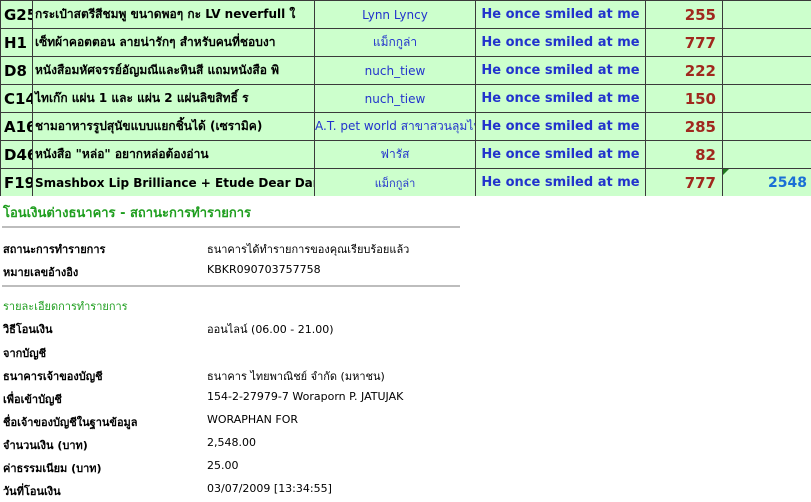 This screenshot has height=502, width=811. What do you see at coordinates (16, 154) in the screenshot?
I see `item-code-cell: D46` at bounding box center [16, 154].